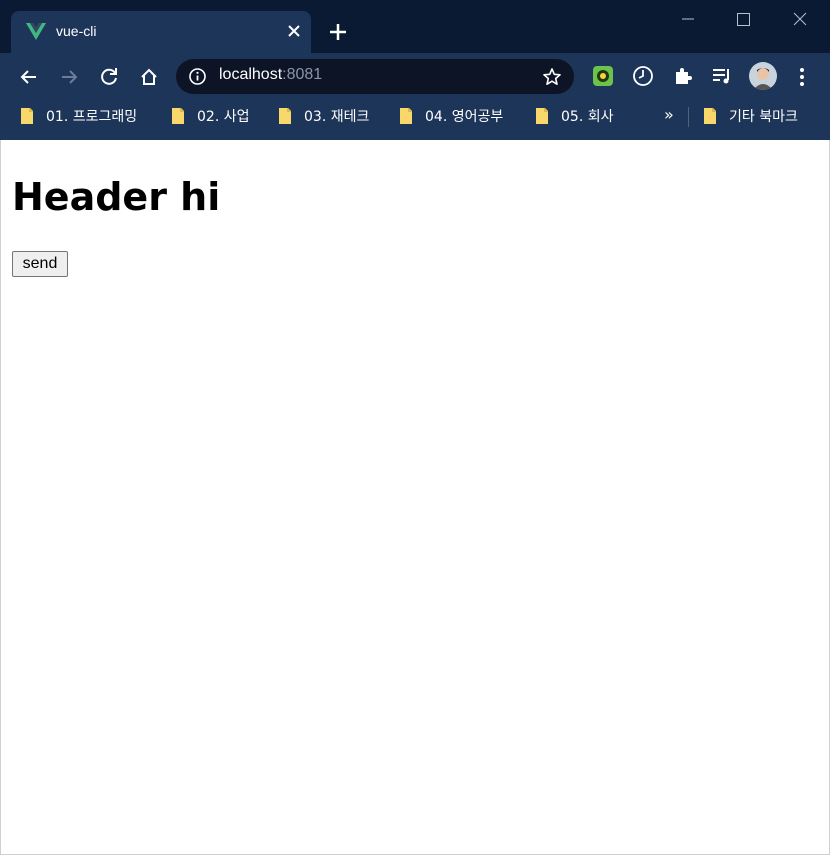 This screenshot has width=830, height=856. I want to click on maximize-icon, so click(743, 19).